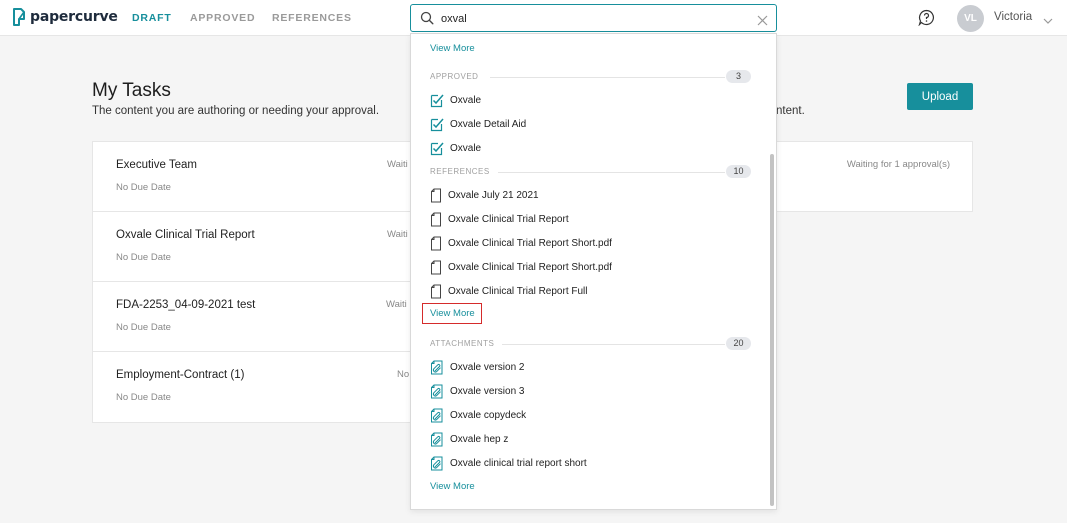  Describe the element at coordinates (19, 17) in the screenshot. I see `papercurve-logo-icon` at that location.